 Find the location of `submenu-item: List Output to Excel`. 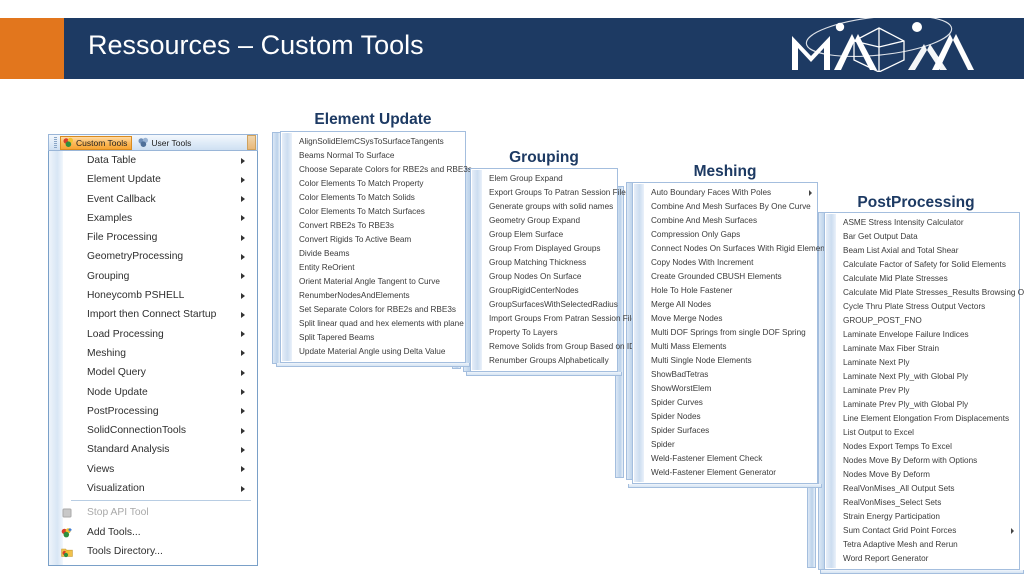

submenu-item: List Output to Excel is located at coordinates (922, 433).